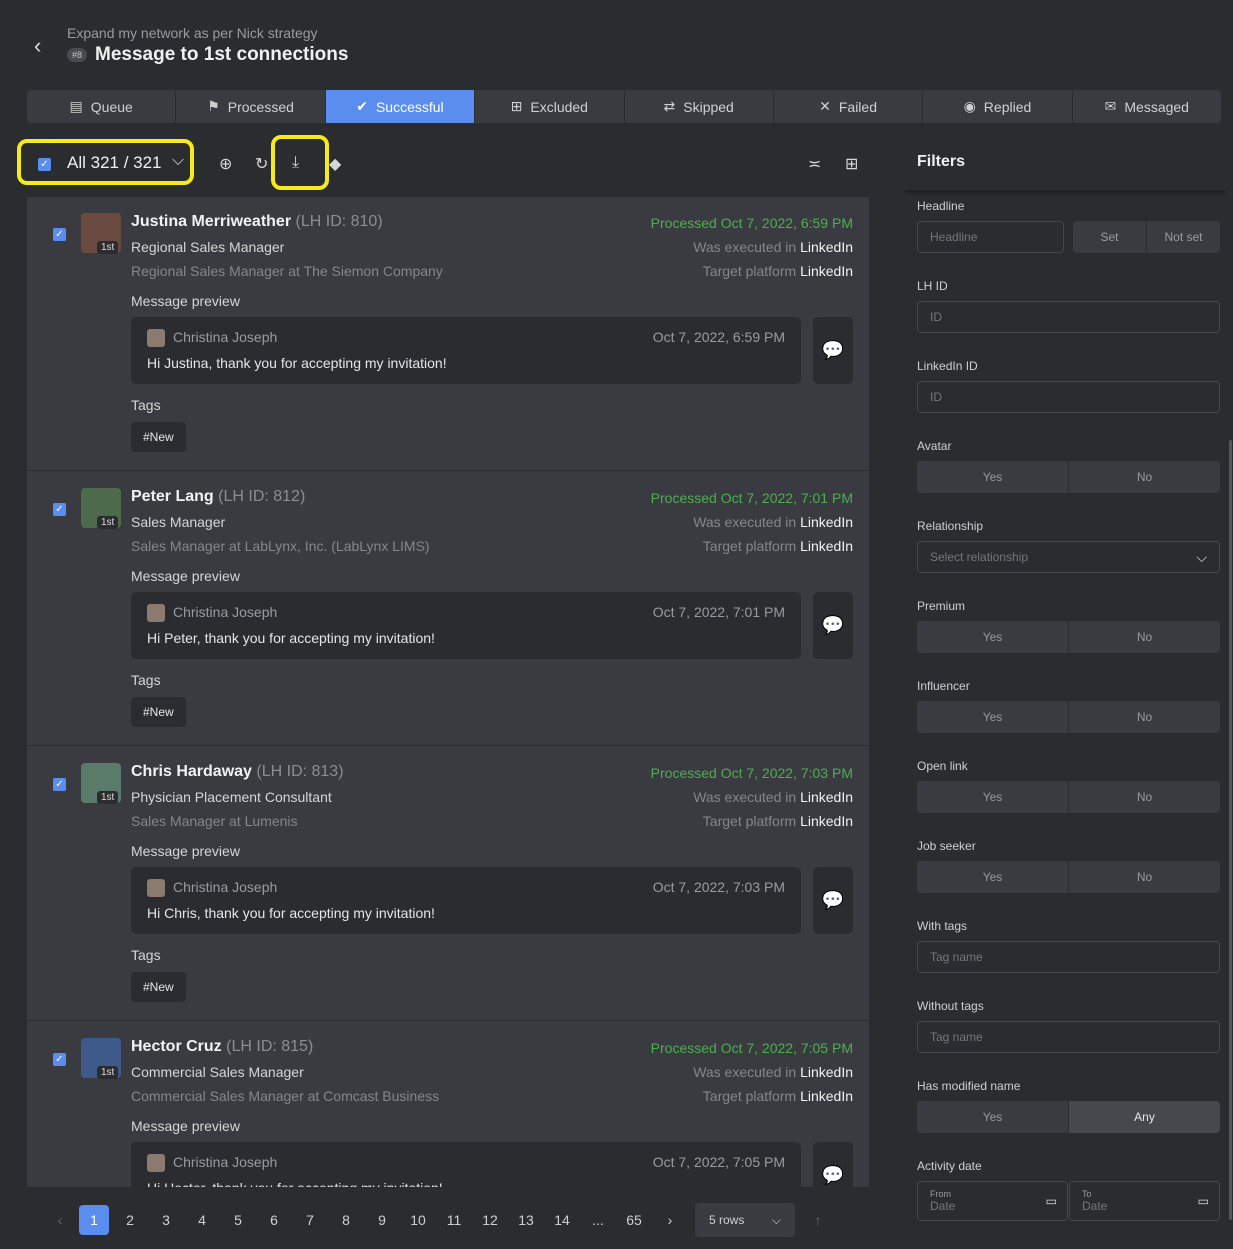 The height and width of the screenshot is (1249, 1233). I want to click on tag-icon: ◆, so click(335, 164).